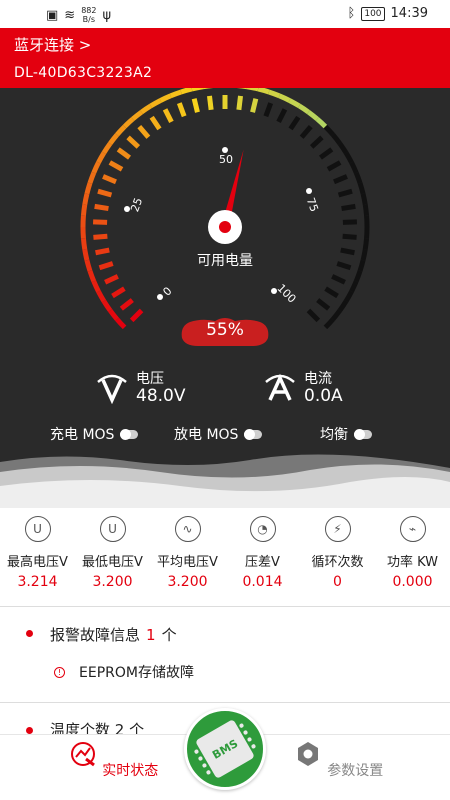  What do you see at coordinates (225, 330) in the screenshot?
I see `battery-percent: 55%` at bounding box center [225, 330].